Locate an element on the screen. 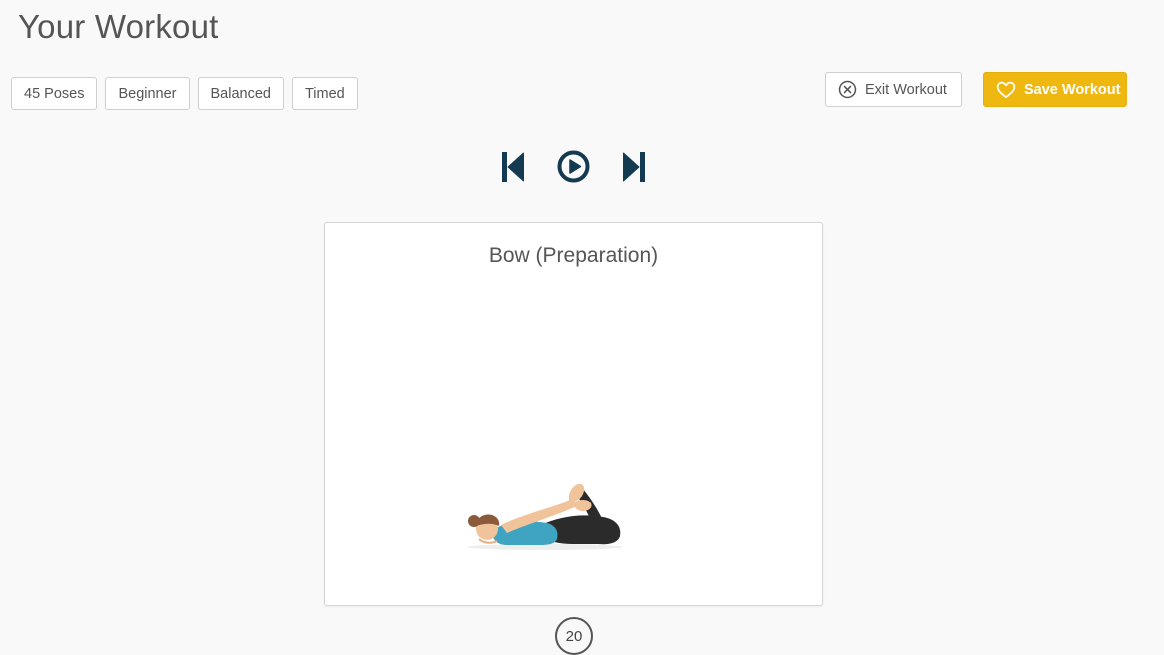 Image resolution: width=1164 pixels, height=655 pixels. workout-tags: 45 Poses Beginner Balanced Timed is located at coordinates (184, 93).